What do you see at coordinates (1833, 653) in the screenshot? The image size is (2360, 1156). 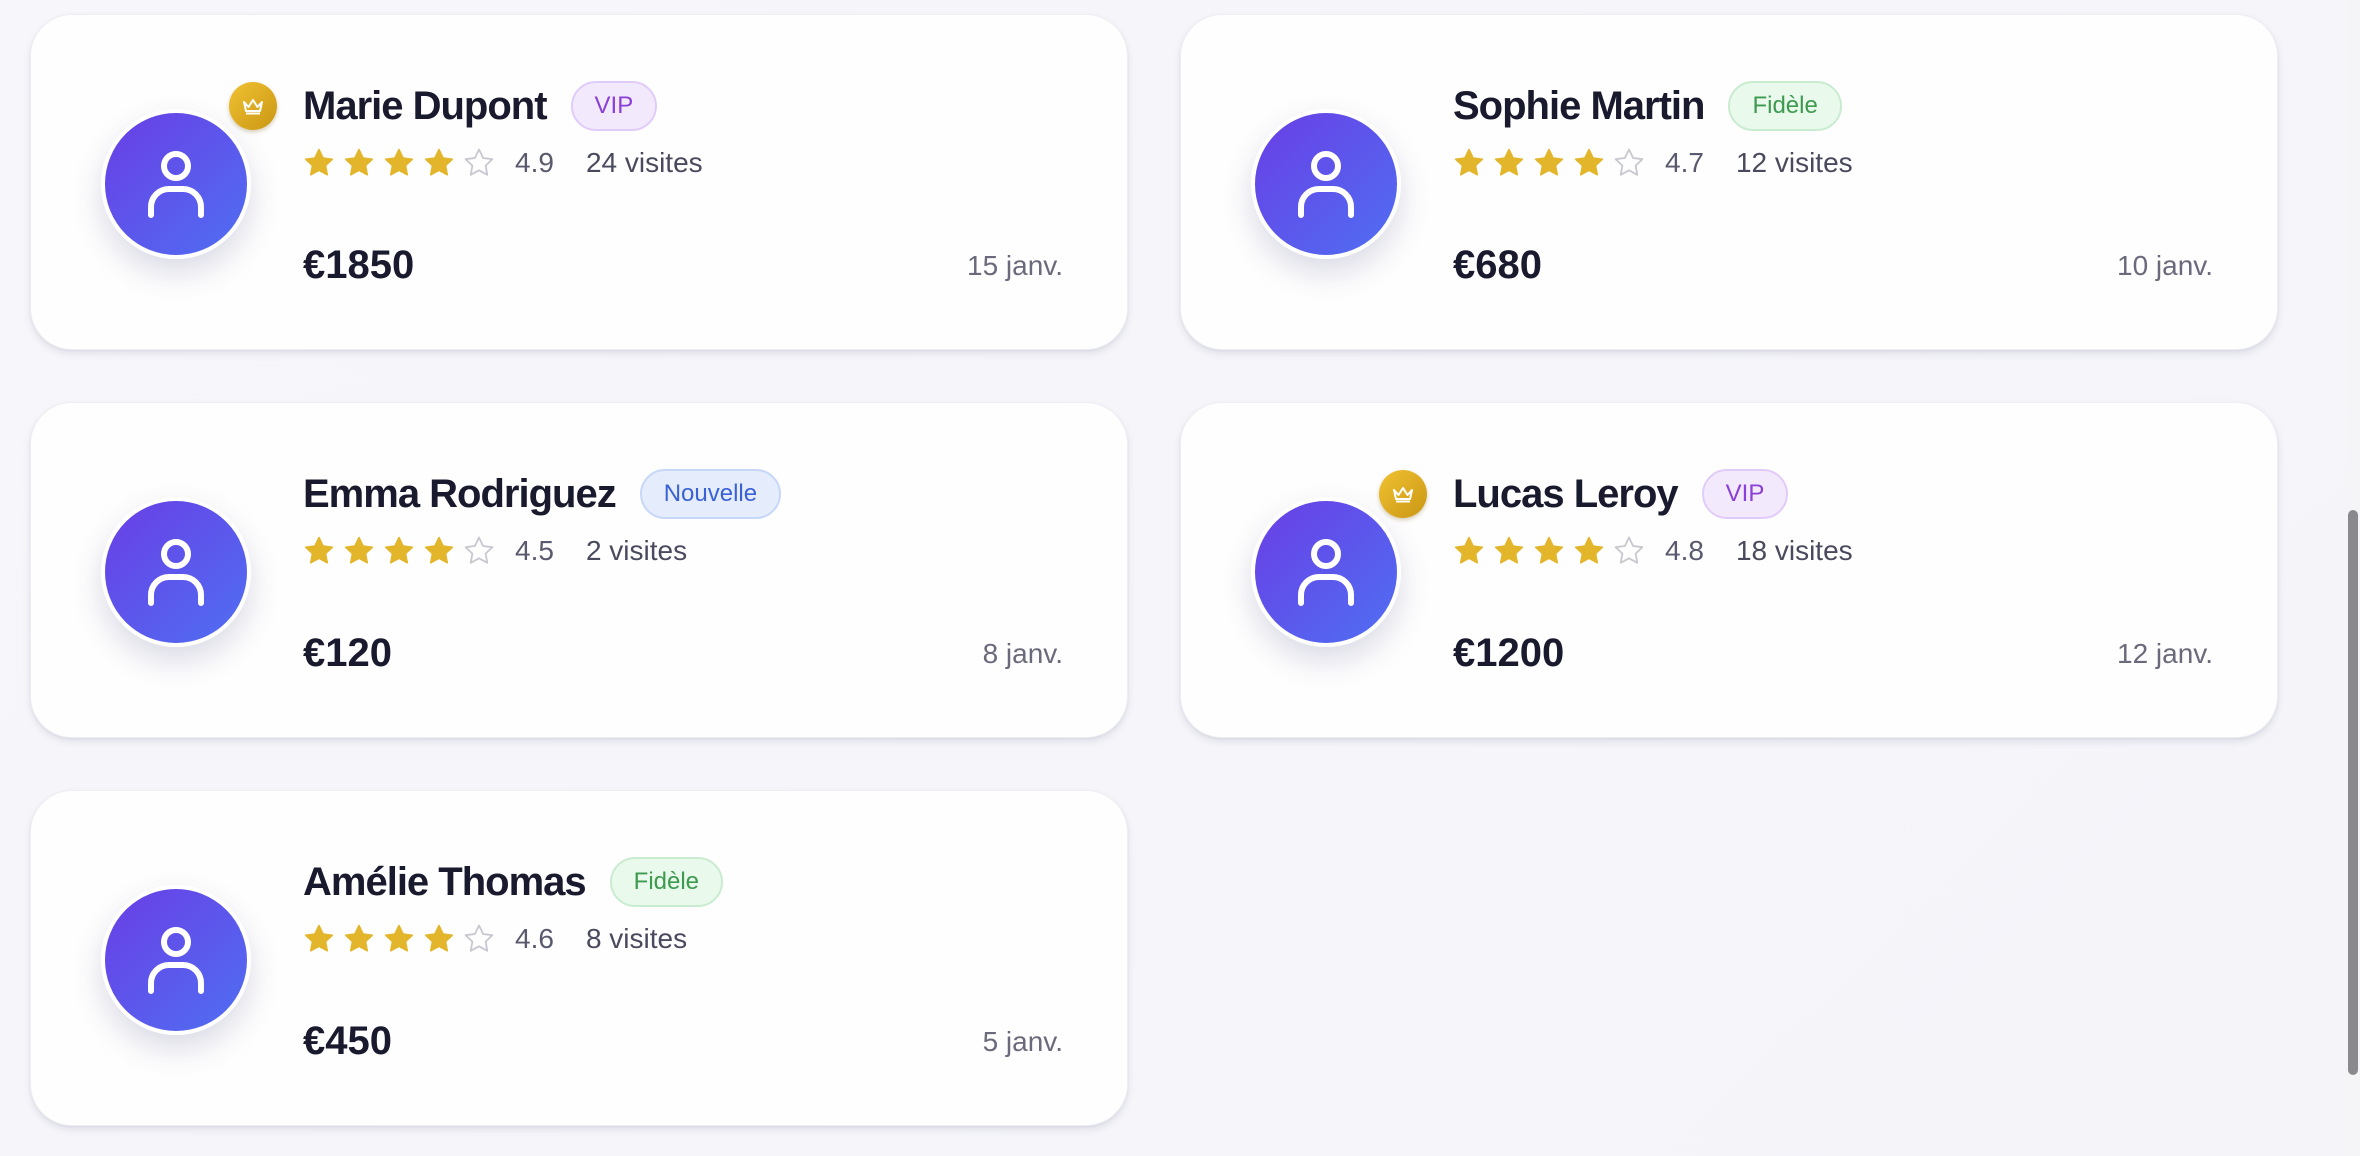 I see `card-footer: €1200 12 janv.` at bounding box center [1833, 653].